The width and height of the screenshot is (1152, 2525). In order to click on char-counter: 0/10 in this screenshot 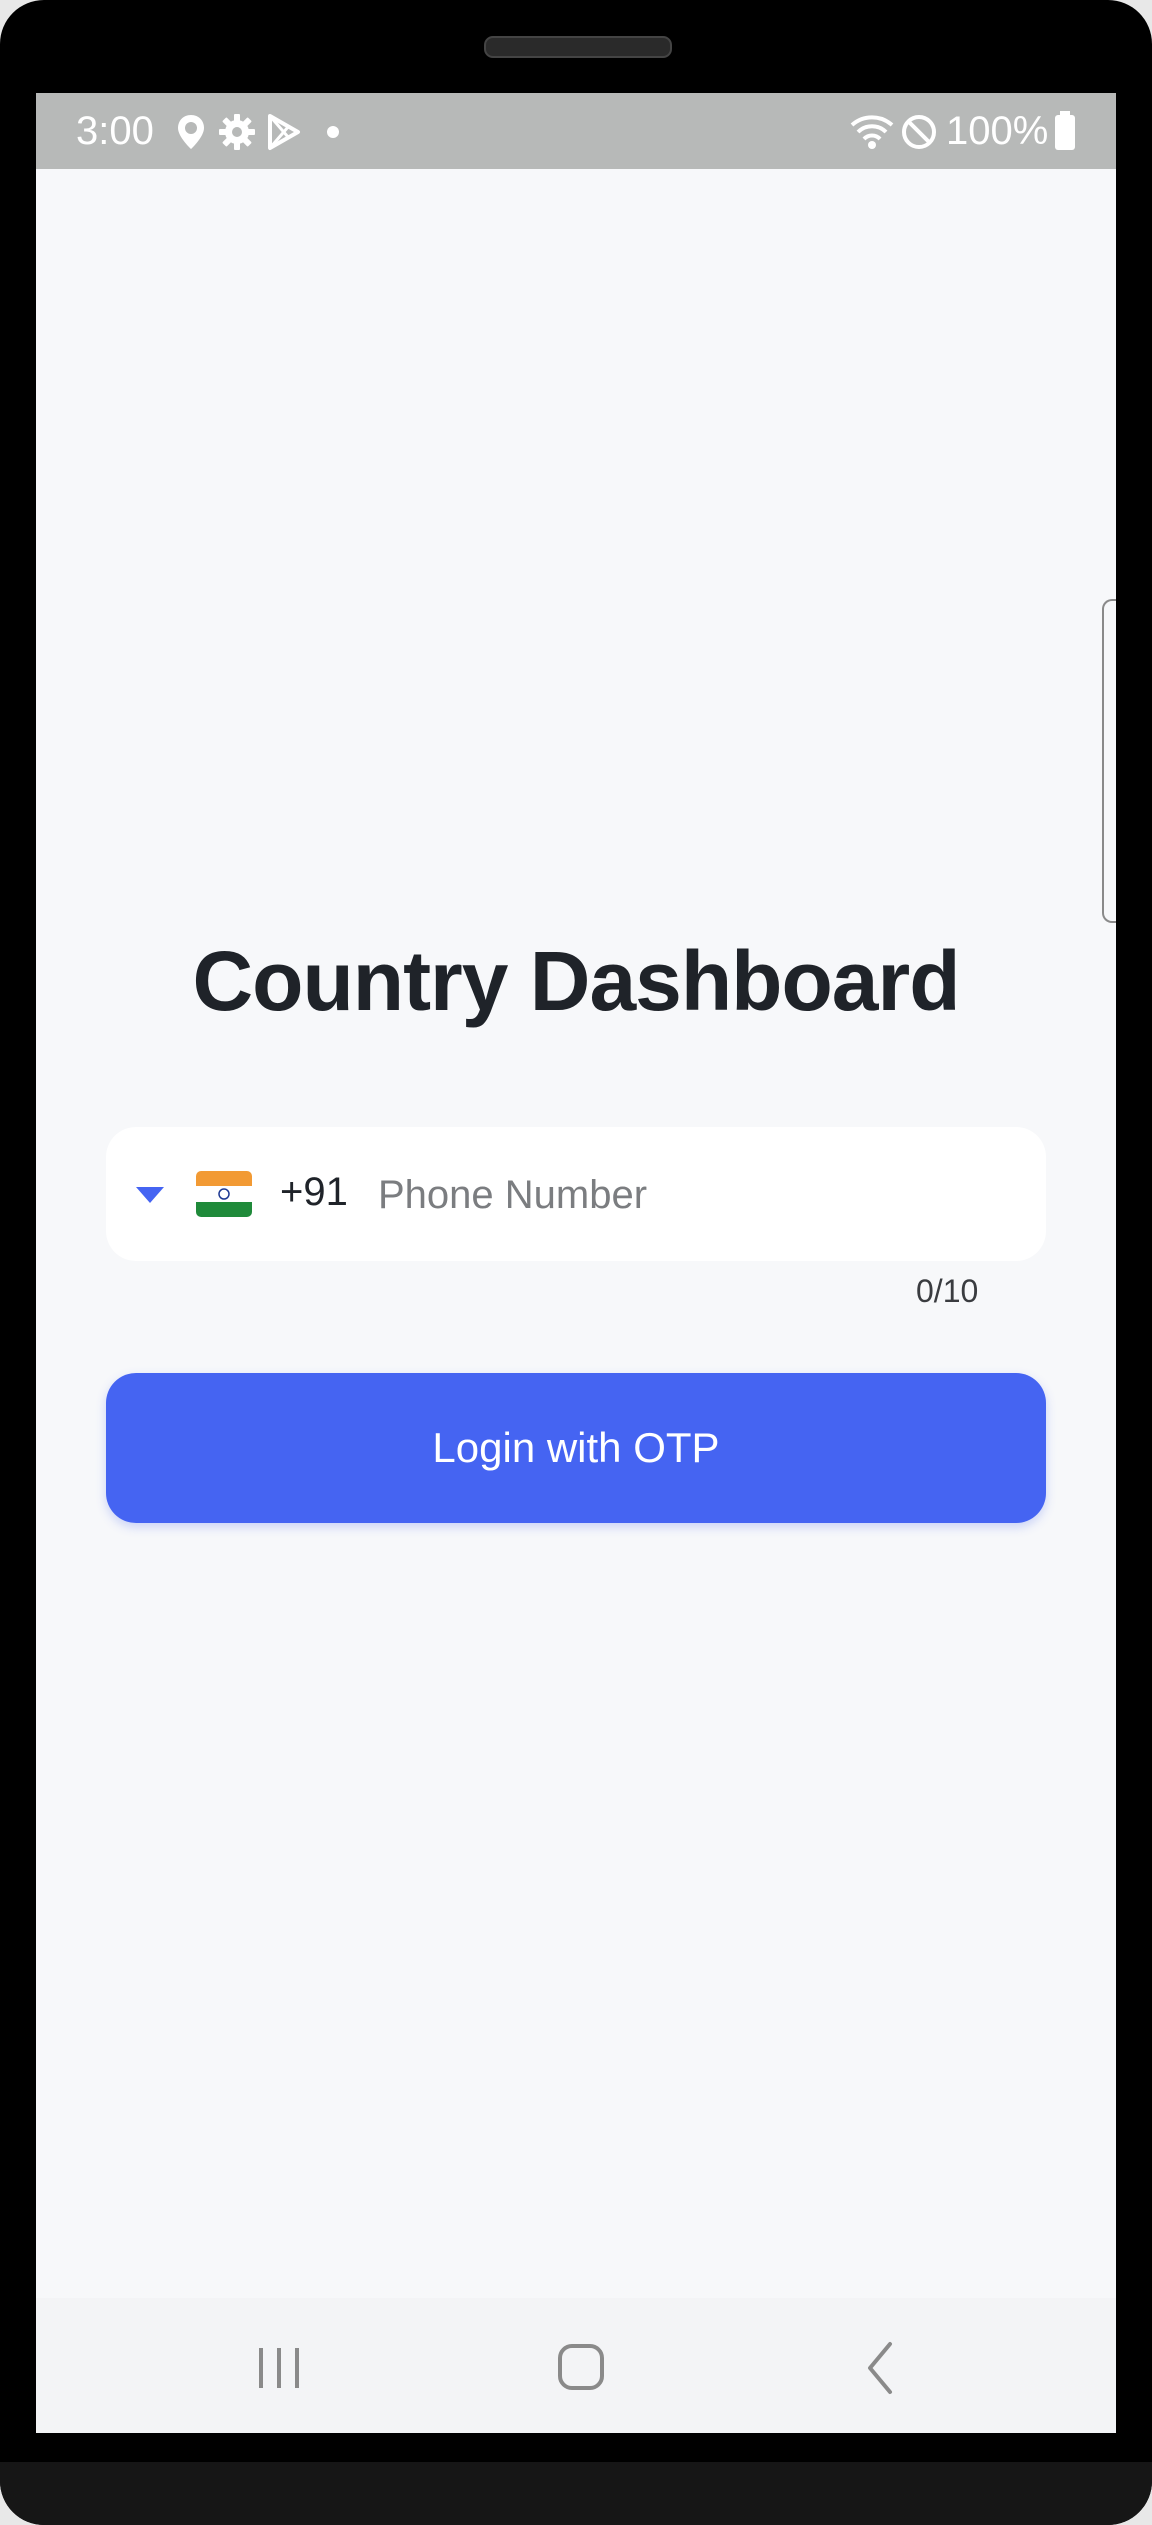, I will do `click(947, 1291)`.